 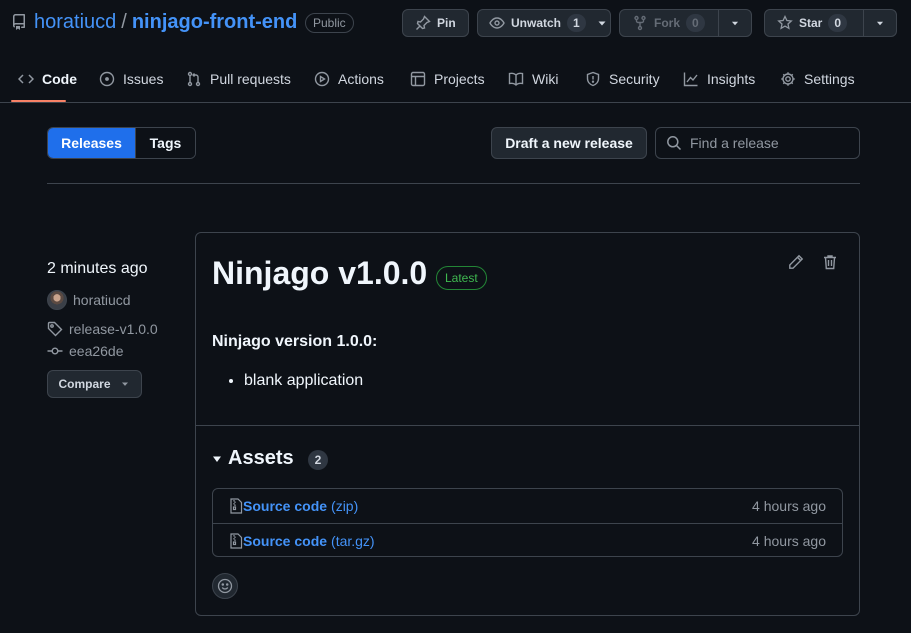 What do you see at coordinates (830, 262) in the screenshot?
I see `trash-icon` at bounding box center [830, 262].